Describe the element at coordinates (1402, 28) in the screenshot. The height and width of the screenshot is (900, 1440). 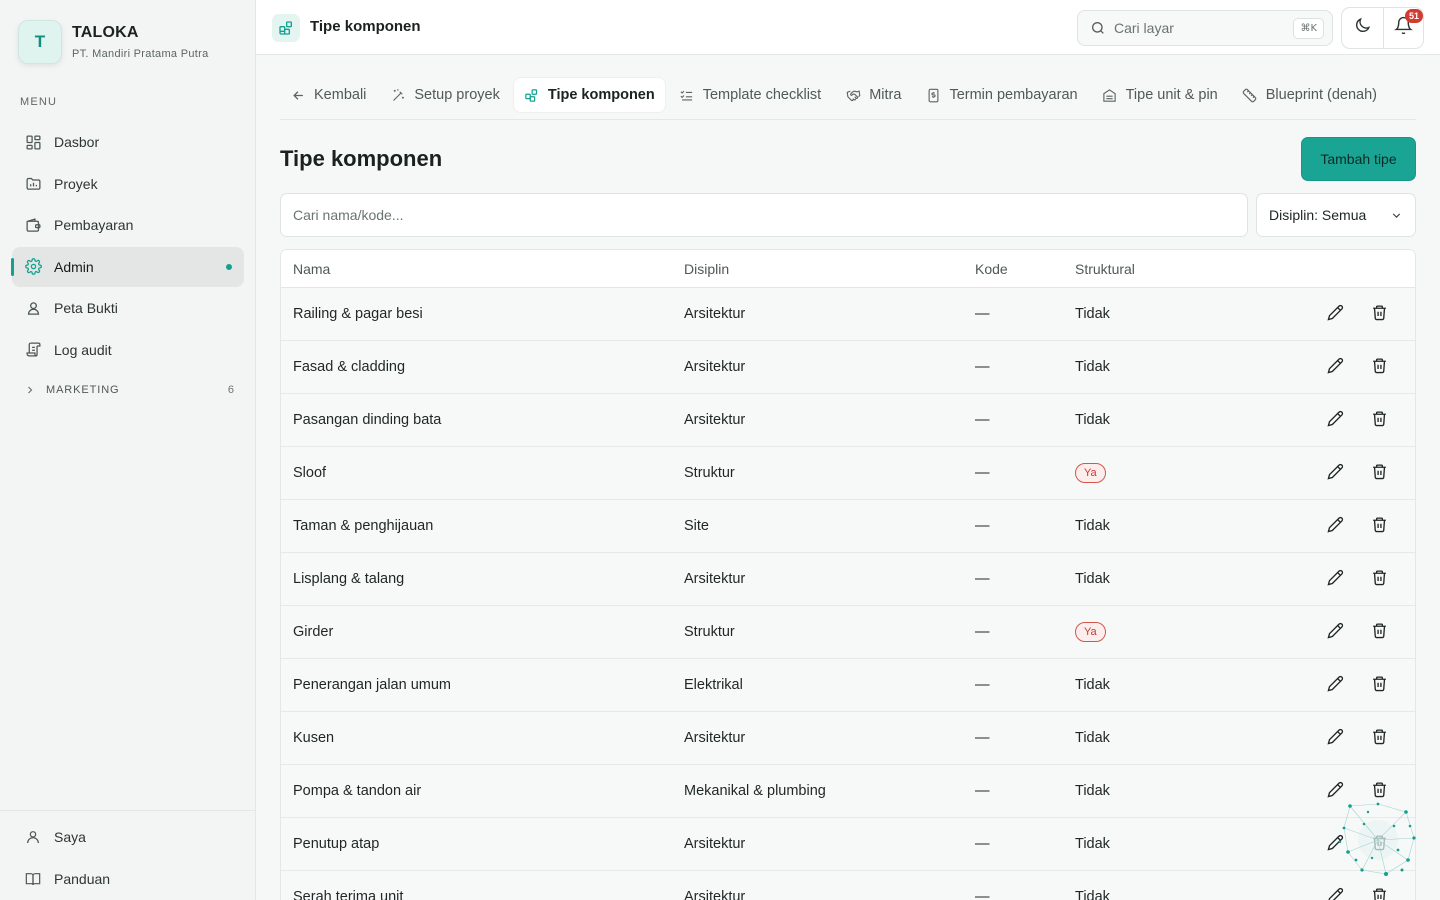
I see `notifications-button: 51` at that location.